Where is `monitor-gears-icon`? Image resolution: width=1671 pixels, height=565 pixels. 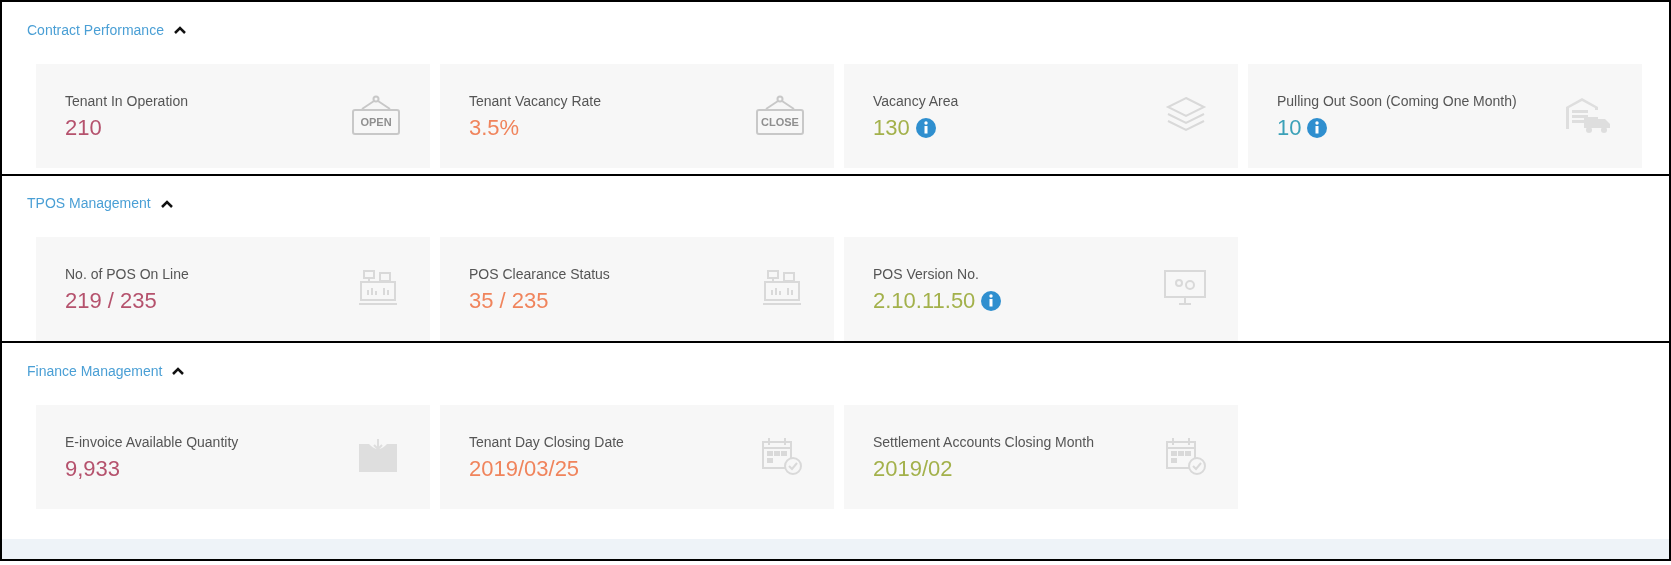
monitor-gears-icon is located at coordinates (1185, 288).